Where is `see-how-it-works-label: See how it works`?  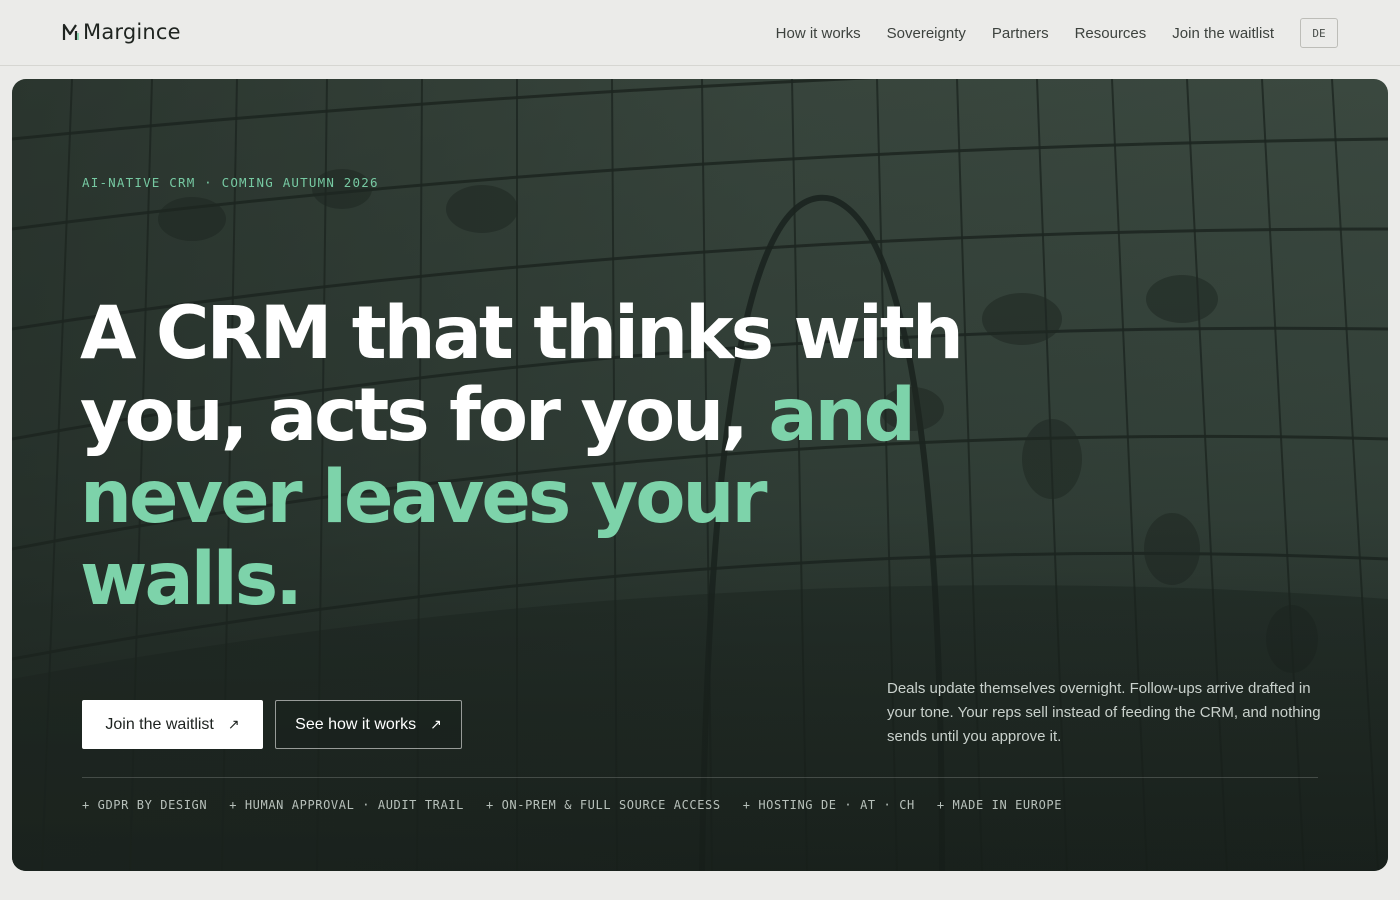
see-how-it-works-label: See how it works is located at coordinates (356, 724).